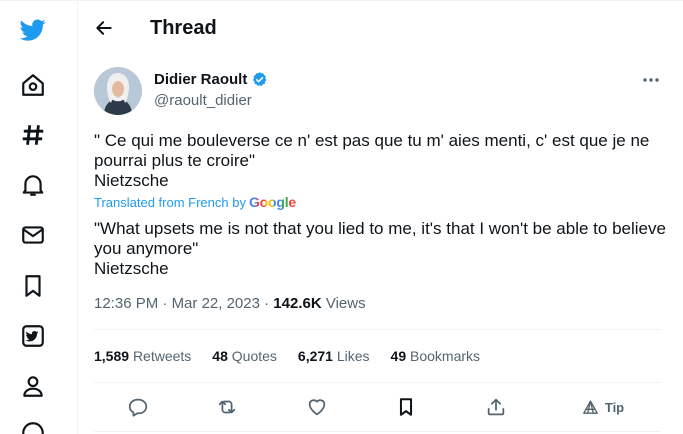 The height and width of the screenshot is (434, 683). Describe the element at coordinates (33, 386) in the screenshot. I see `profile-icon` at that location.